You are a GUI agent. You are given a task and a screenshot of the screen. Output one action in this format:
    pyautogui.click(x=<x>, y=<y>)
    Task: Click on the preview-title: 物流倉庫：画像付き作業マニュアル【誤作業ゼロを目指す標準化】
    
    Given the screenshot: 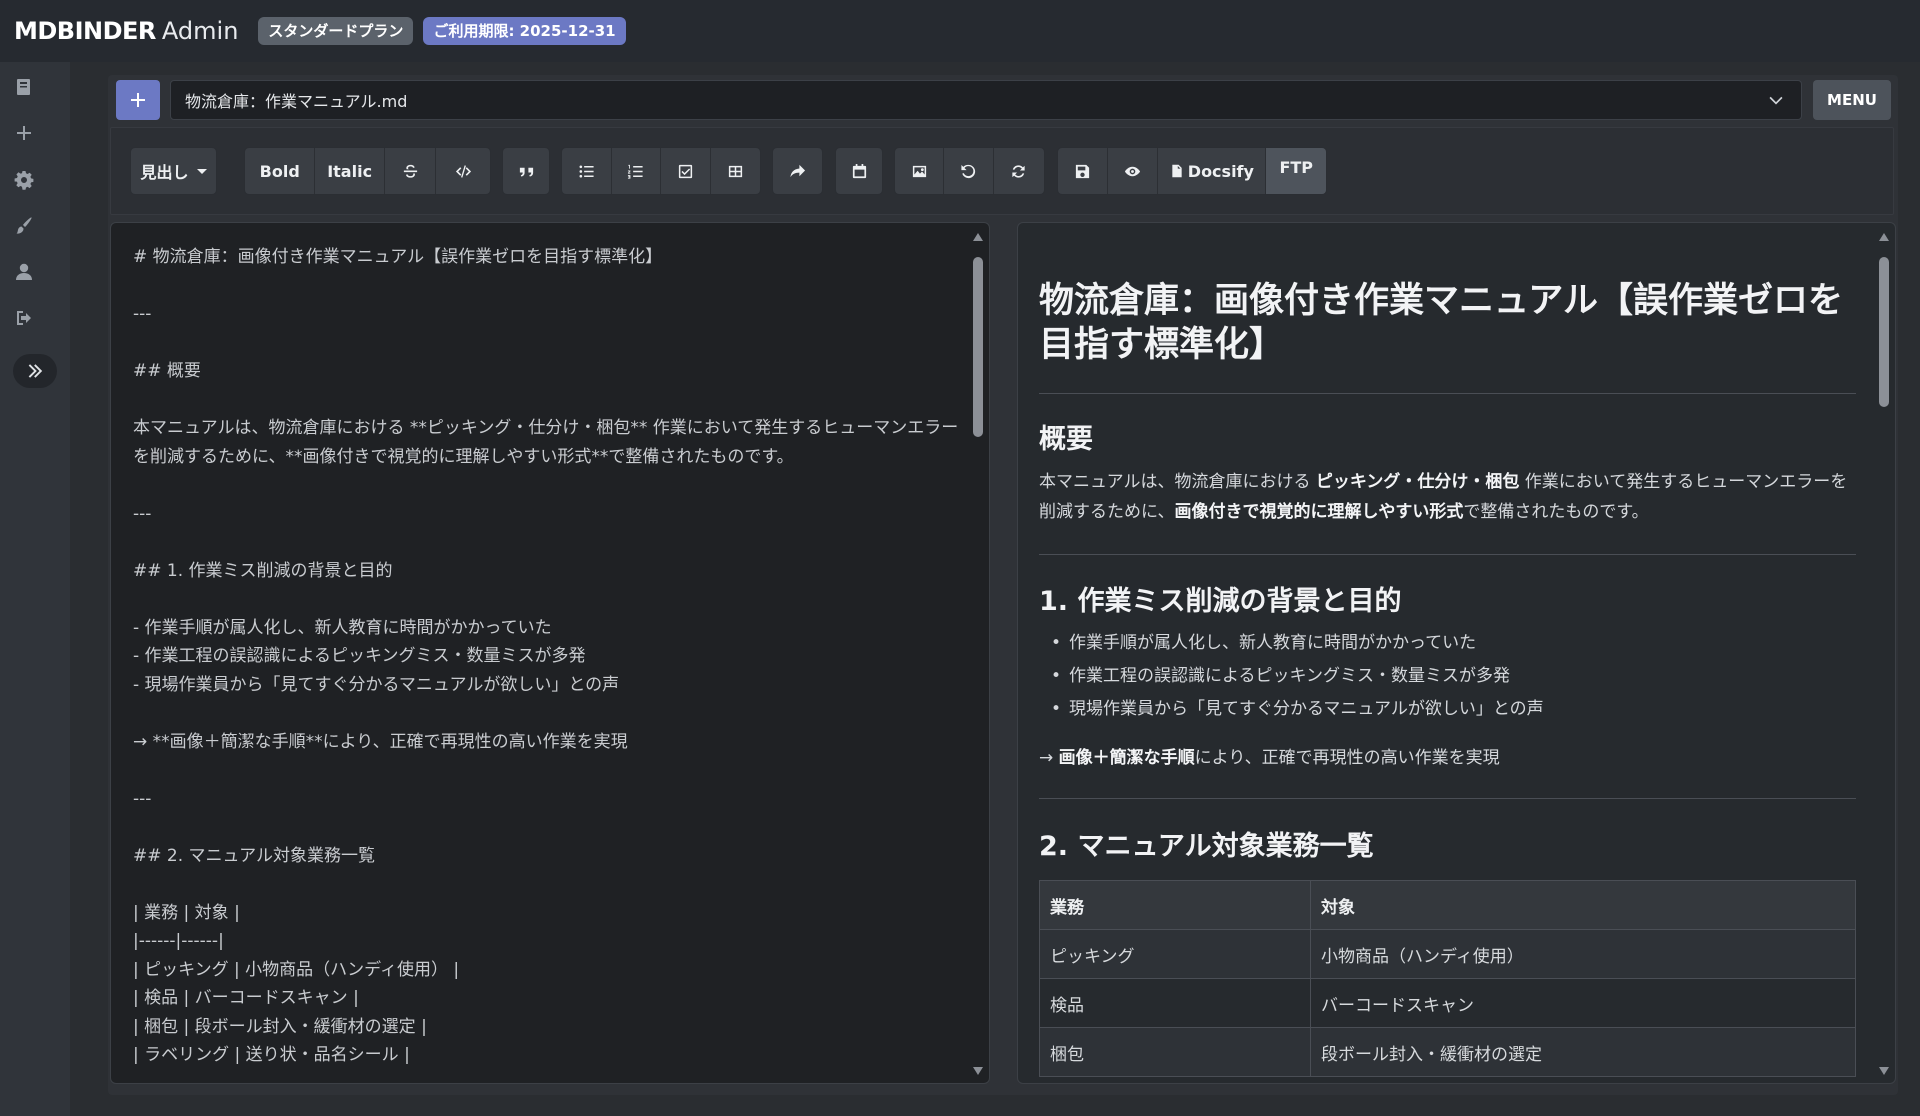 What is the action you would take?
    pyautogui.click(x=1441, y=323)
    